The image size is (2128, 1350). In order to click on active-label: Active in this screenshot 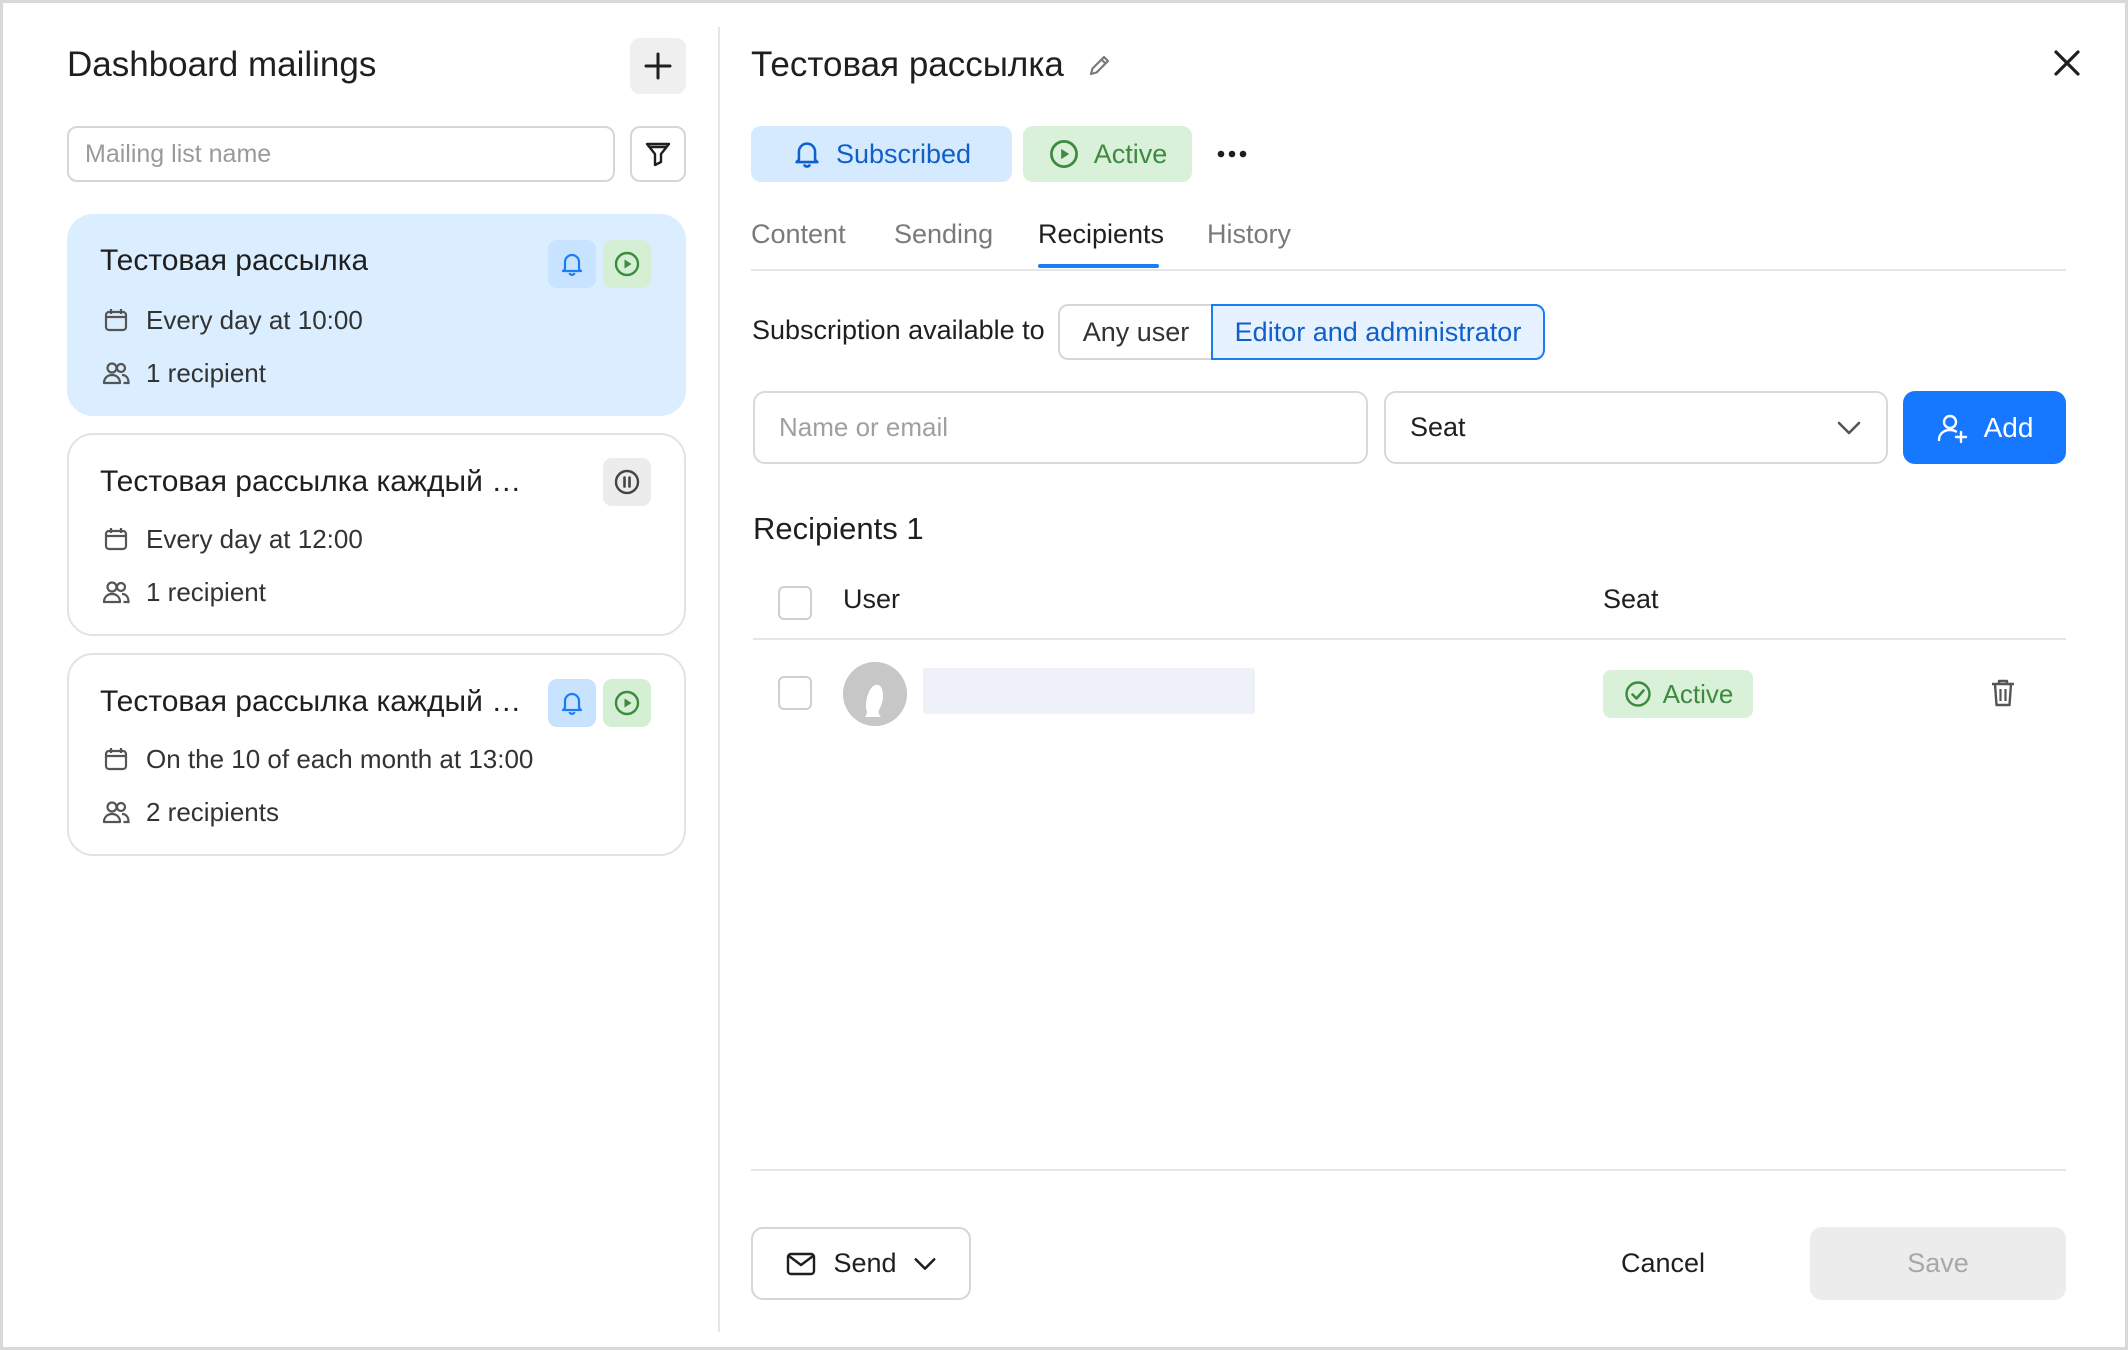, I will do `click(1130, 153)`.